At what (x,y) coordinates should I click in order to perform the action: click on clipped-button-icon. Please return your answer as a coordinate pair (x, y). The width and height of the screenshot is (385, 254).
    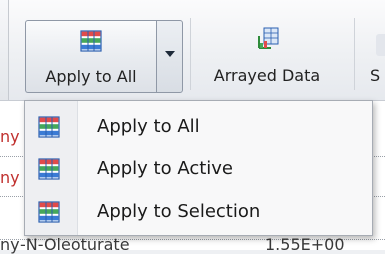
    Looking at the image, I should click on (380, 45).